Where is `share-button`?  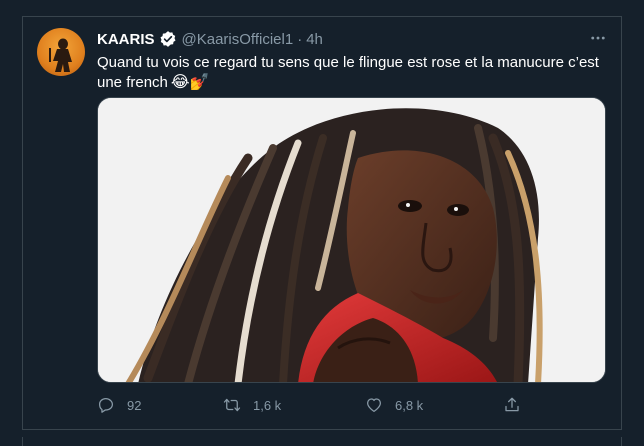
share-button is located at coordinates (512, 405).